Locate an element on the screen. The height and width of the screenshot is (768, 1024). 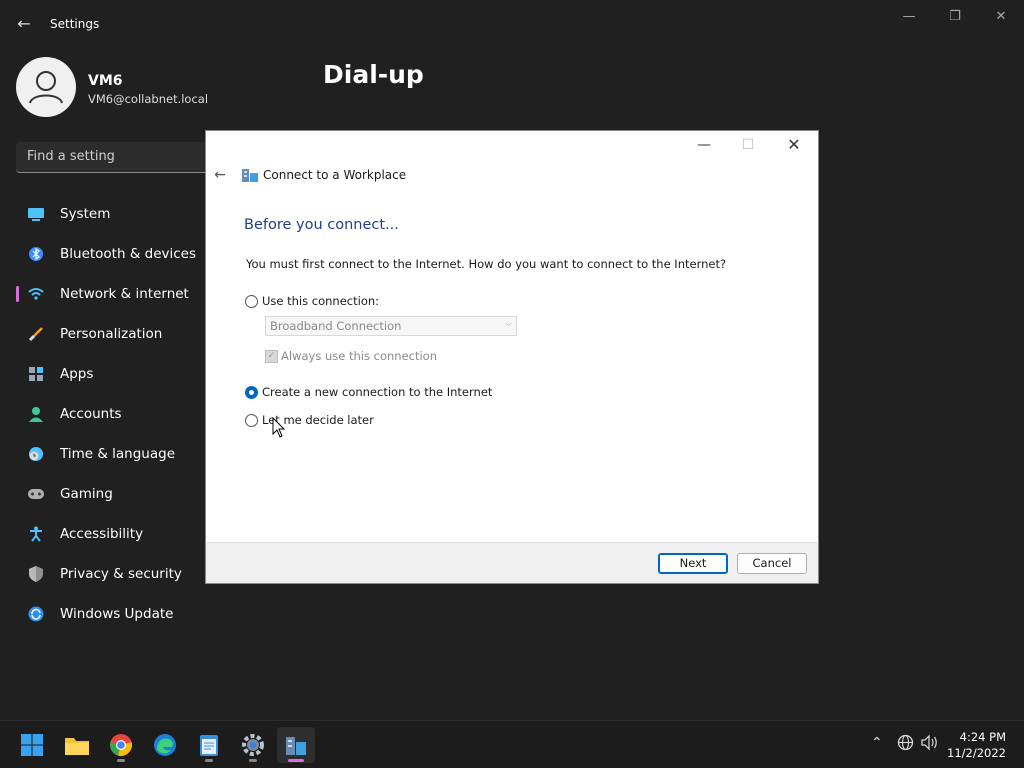
option-label: Use this connection: is located at coordinates (321, 301).